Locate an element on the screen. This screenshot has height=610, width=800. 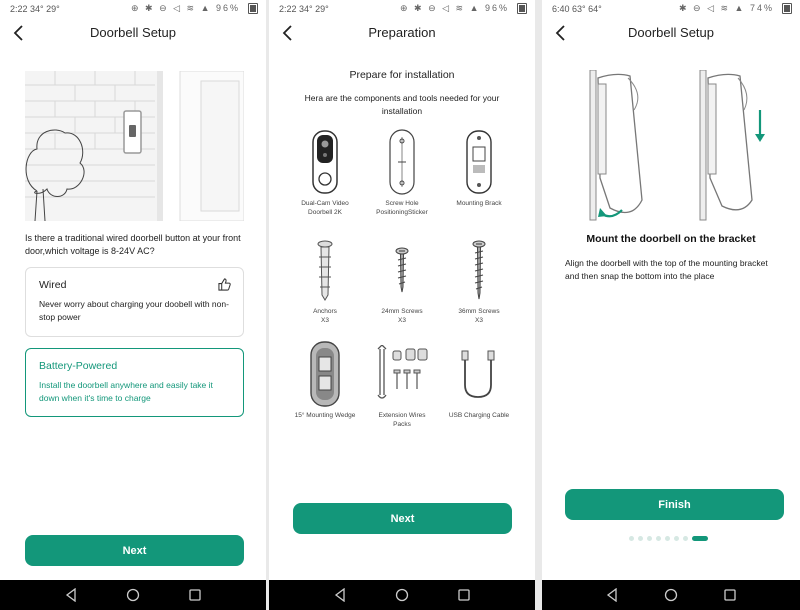
component-label: USB Charging Cable is located at coordinates (479, 415).